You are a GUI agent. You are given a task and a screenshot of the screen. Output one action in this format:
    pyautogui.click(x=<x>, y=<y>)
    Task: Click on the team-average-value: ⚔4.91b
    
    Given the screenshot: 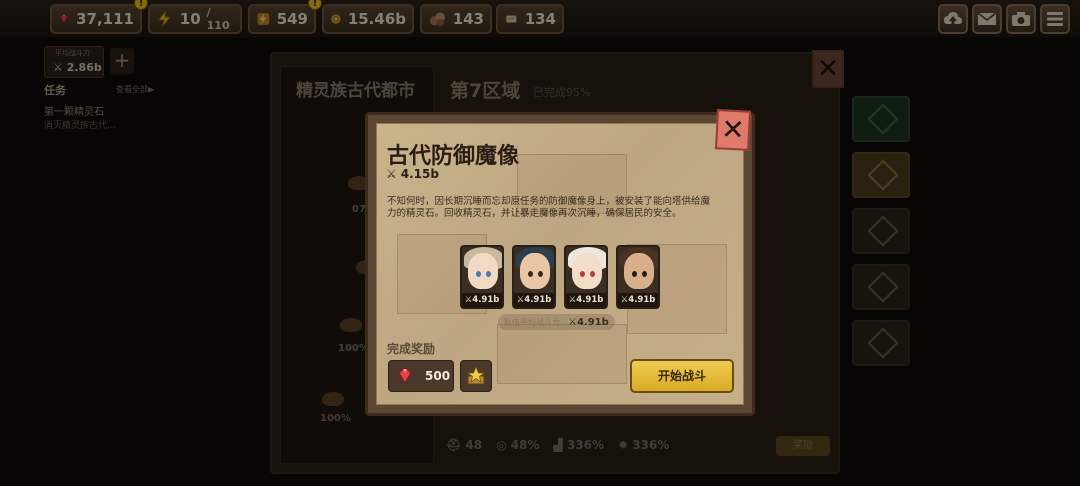 What is the action you would take?
    pyautogui.click(x=588, y=322)
    